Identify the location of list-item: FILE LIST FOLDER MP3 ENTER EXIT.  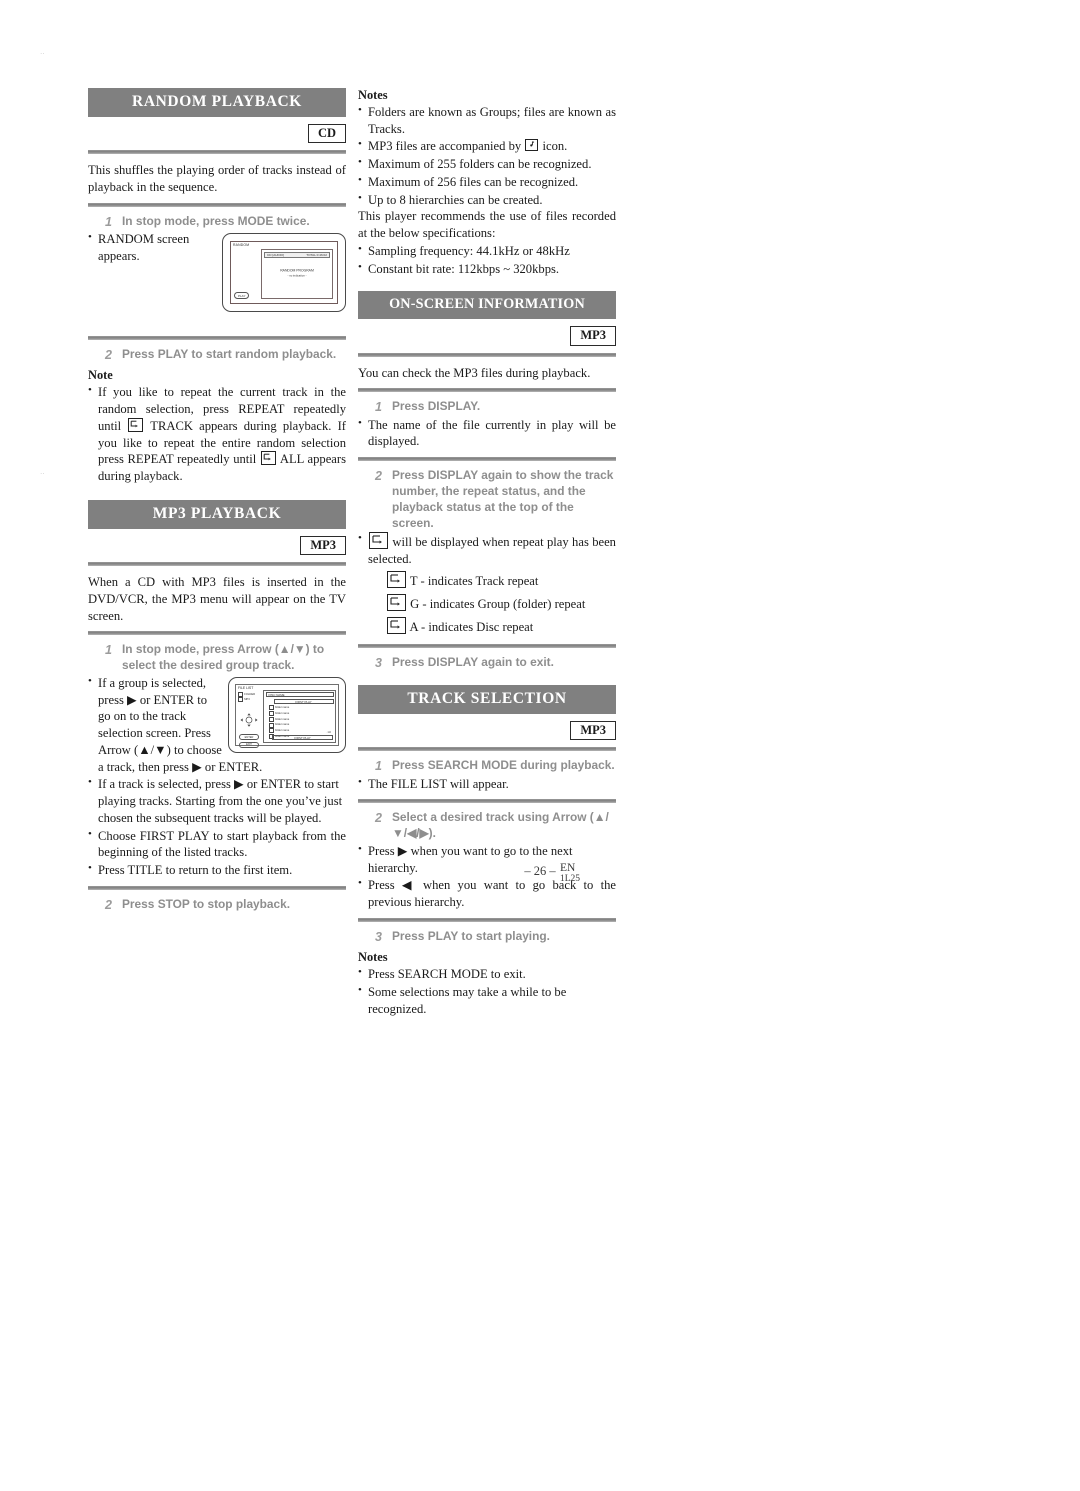
(217, 724).